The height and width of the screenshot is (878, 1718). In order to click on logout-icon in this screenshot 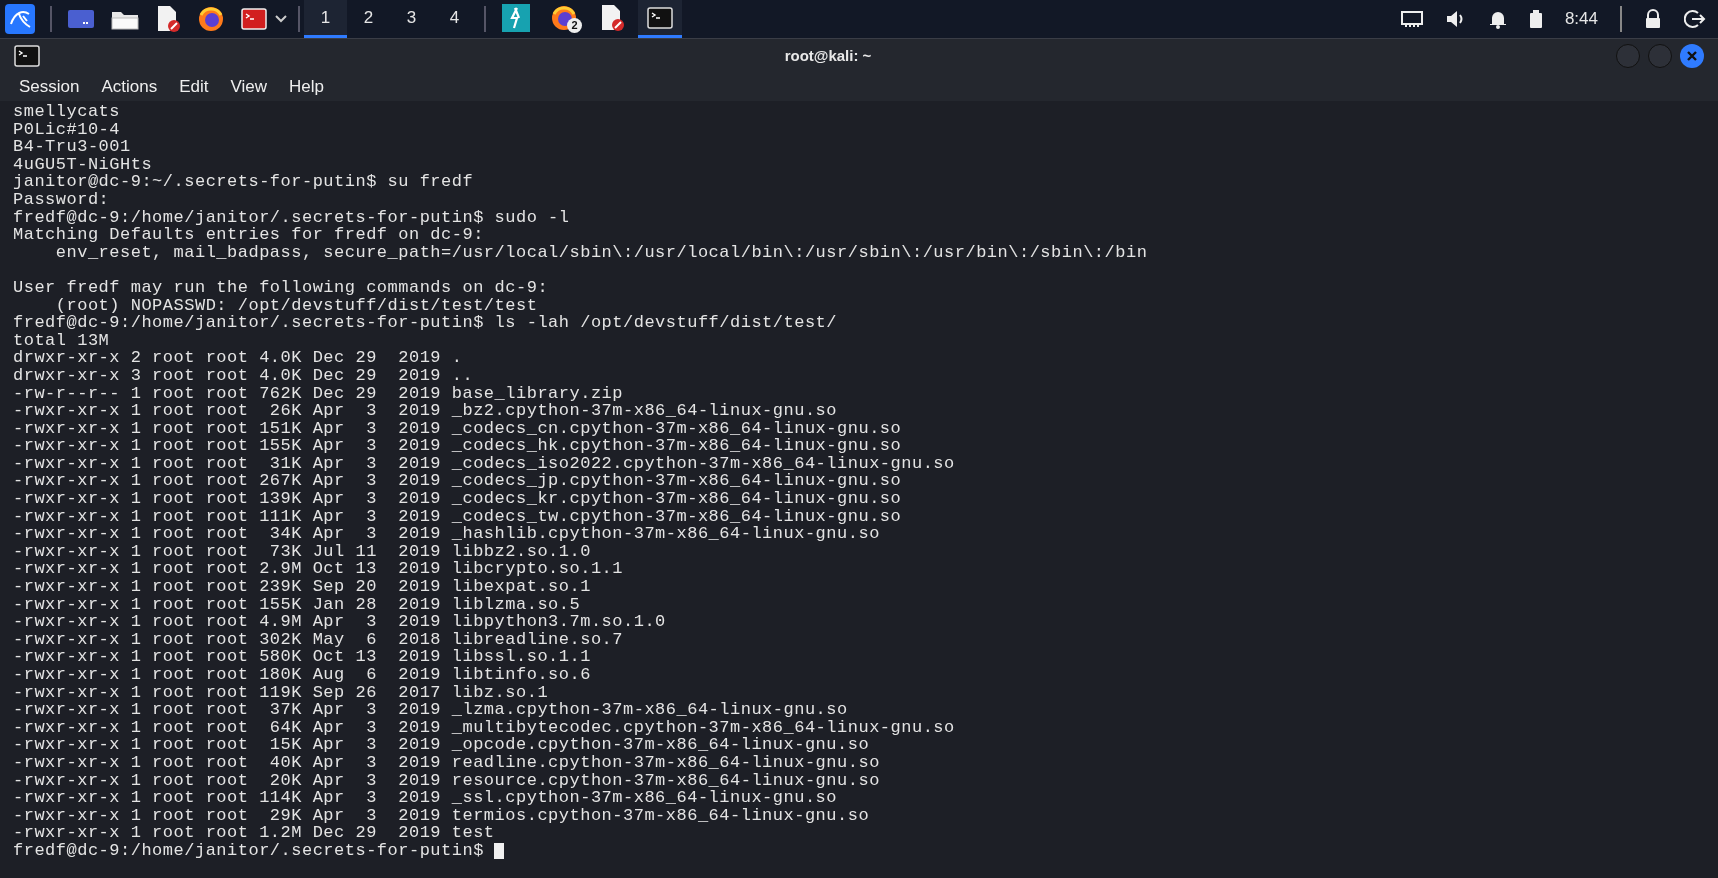, I will do `click(1695, 19)`.